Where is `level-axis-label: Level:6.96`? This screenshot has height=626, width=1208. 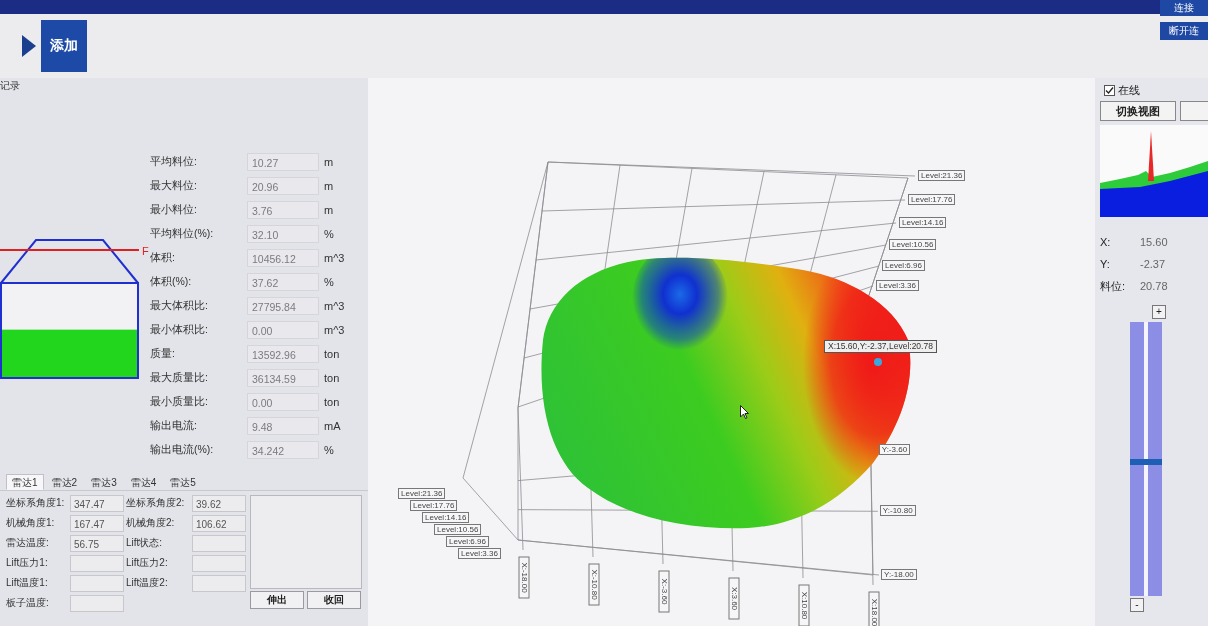 level-axis-label: Level:6.96 is located at coordinates (467, 541).